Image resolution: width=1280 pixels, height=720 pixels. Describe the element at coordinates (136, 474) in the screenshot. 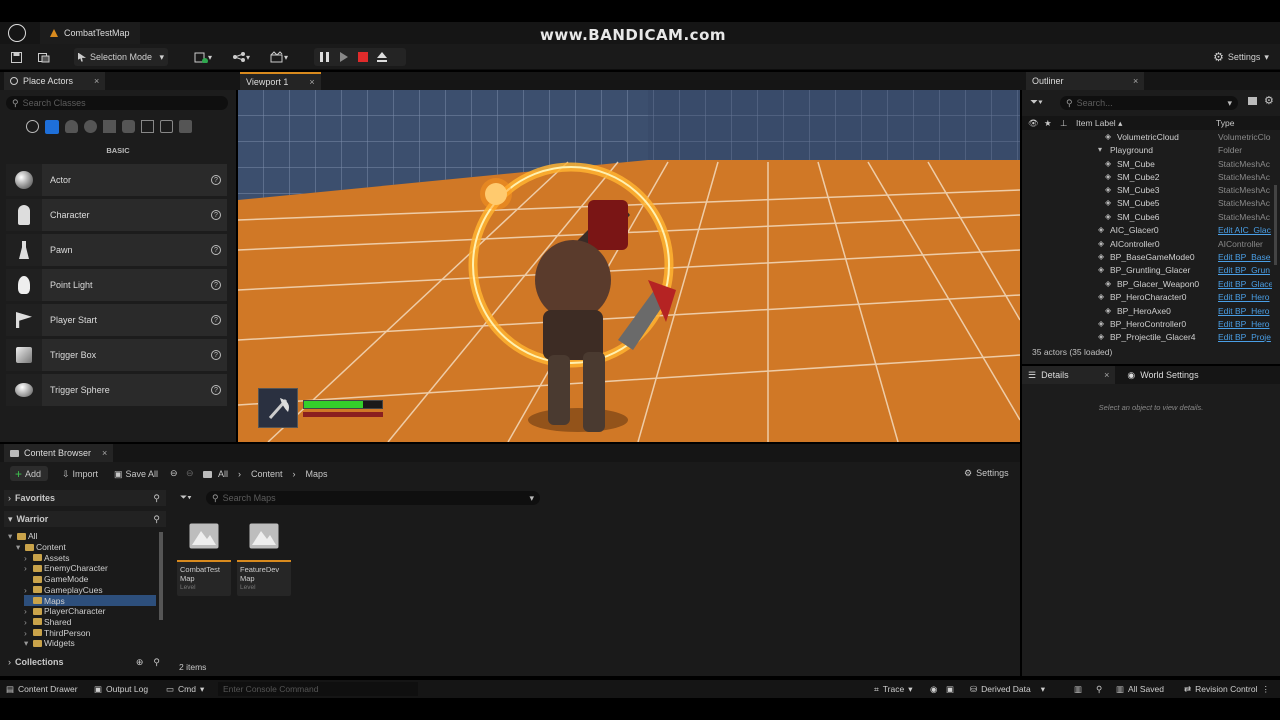

I see `save-all-button: ▣ Save All` at that location.